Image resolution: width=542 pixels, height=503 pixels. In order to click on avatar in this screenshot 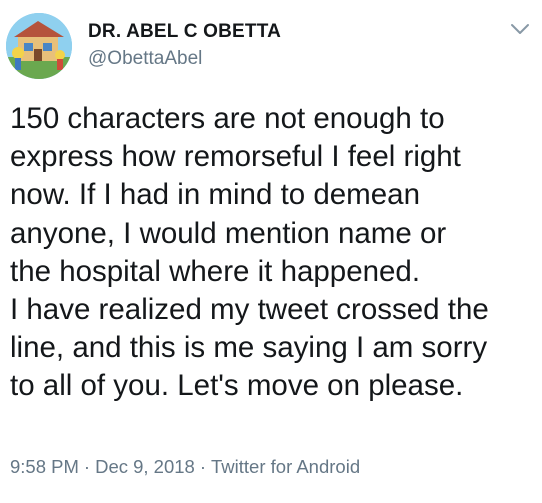, I will do `click(39, 46)`.